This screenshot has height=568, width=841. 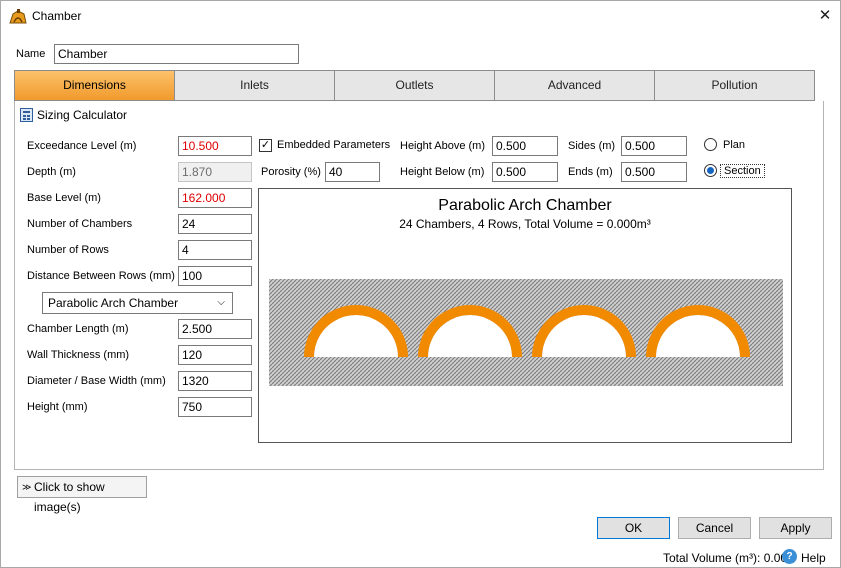 What do you see at coordinates (334, 145) in the screenshot?
I see `embedded-parameters-label: Embedded Parameters` at bounding box center [334, 145].